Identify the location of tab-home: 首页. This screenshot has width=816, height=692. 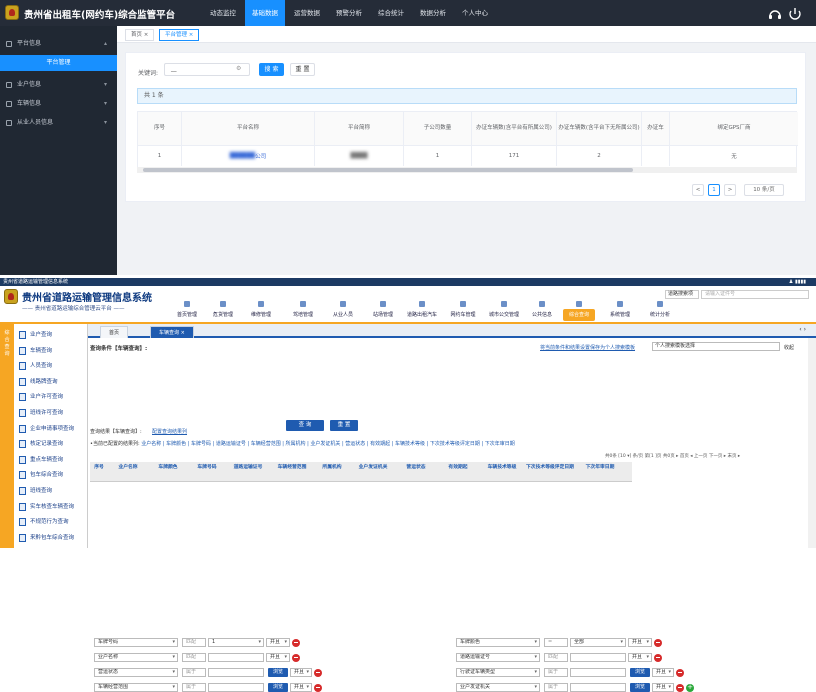
(114, 332).